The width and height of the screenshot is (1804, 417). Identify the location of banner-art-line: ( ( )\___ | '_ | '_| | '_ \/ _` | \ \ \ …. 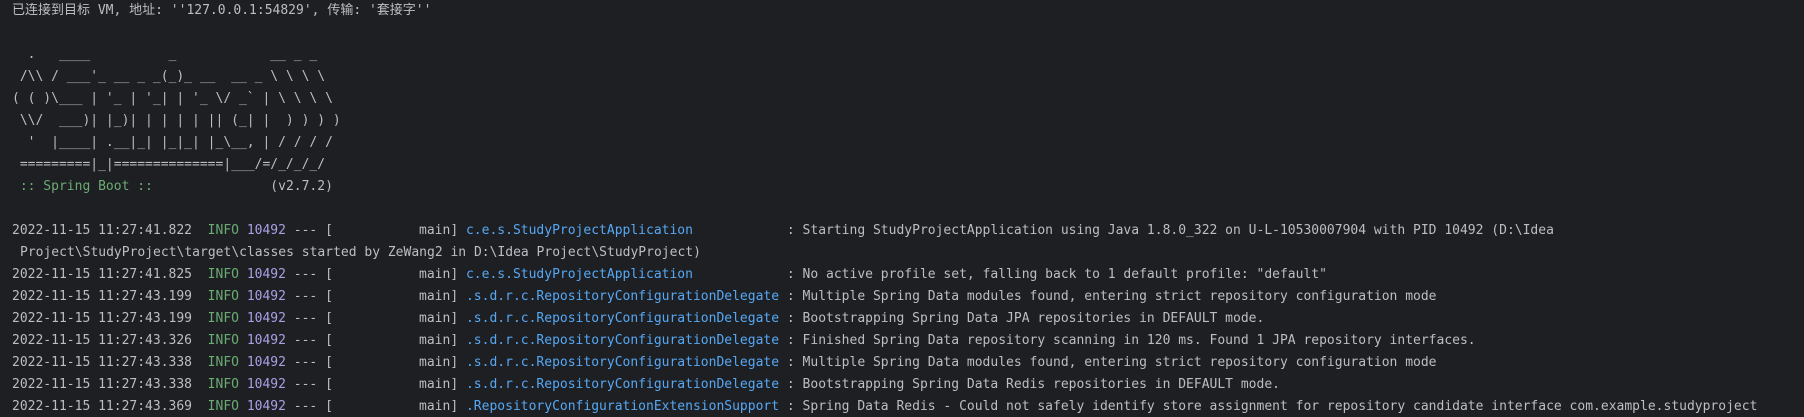
(172, 98).